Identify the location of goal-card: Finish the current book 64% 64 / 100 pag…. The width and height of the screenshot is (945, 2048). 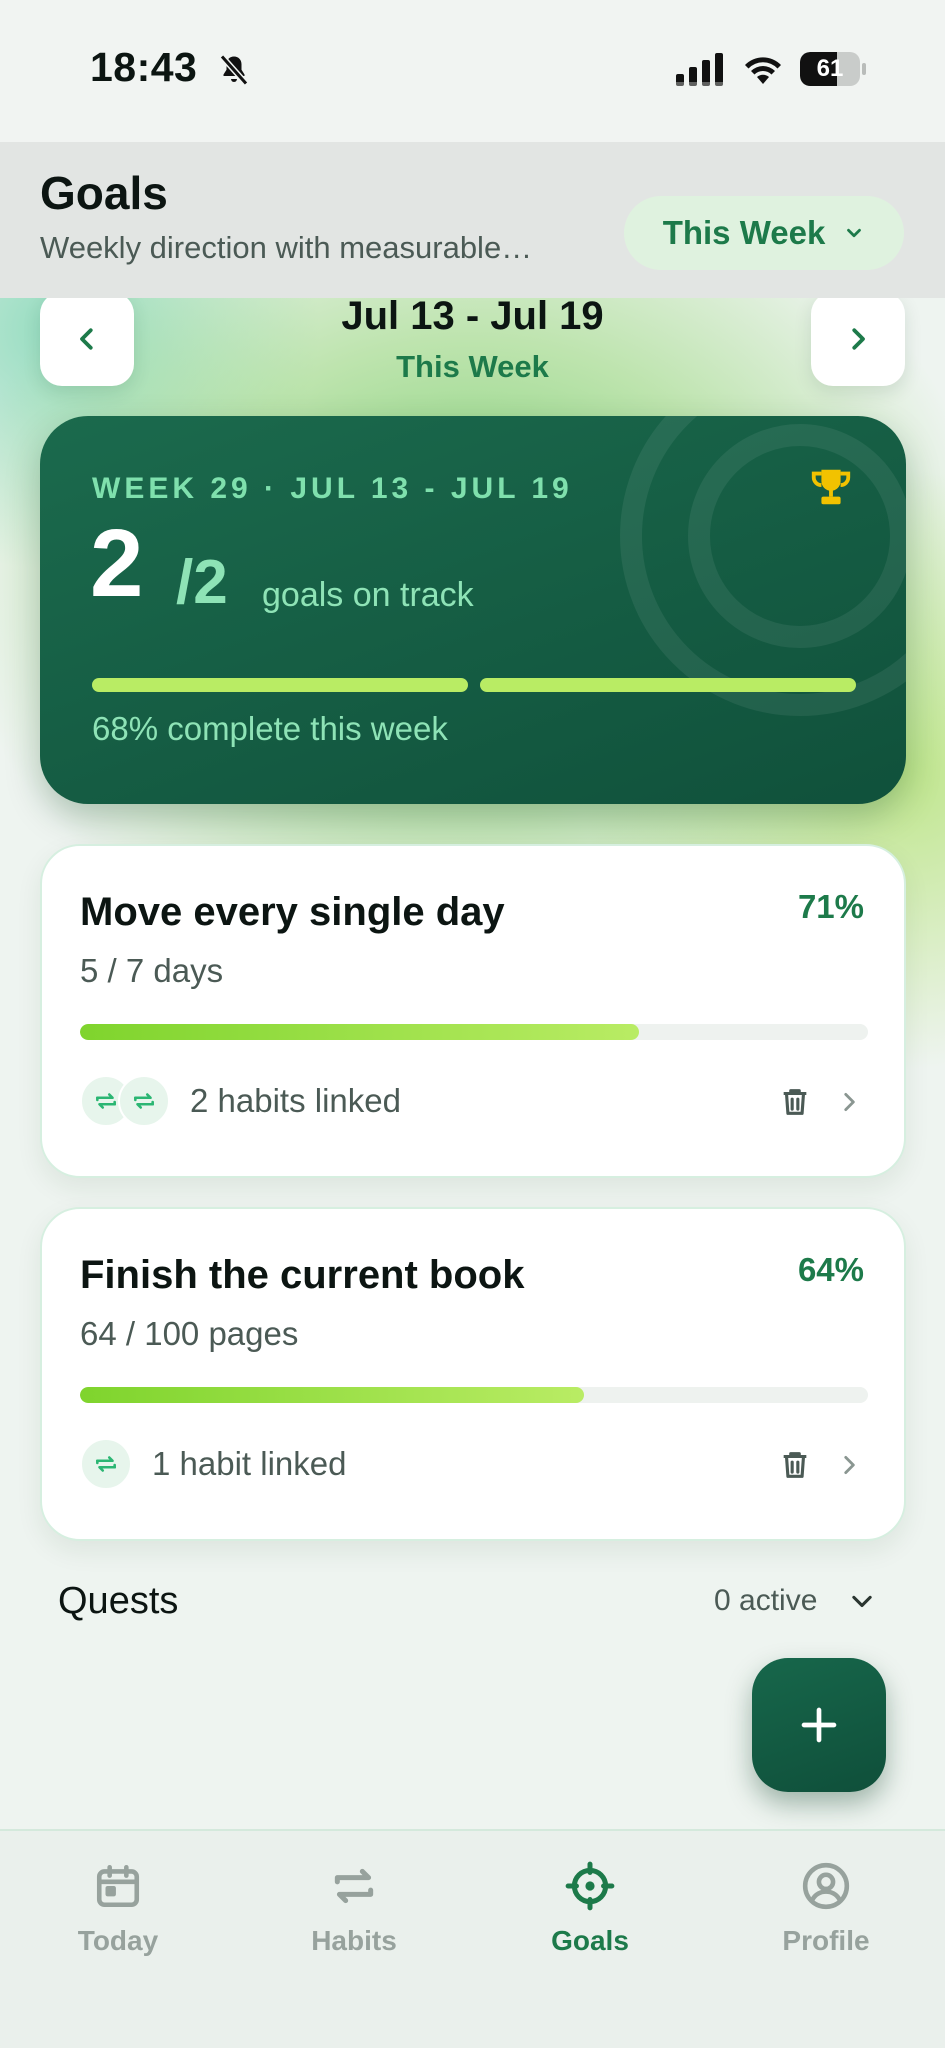
(473, 1374).